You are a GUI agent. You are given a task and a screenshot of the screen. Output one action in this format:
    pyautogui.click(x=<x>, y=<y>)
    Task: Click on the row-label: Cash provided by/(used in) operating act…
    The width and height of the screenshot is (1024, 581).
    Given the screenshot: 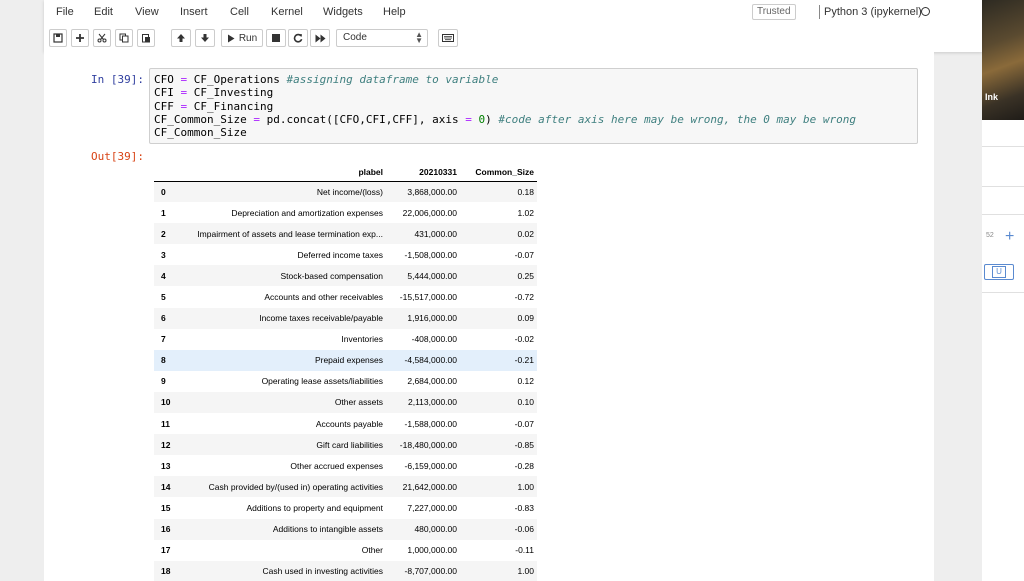 What is the action you would take?
    pyautogui.click(x=281, y=487)
    